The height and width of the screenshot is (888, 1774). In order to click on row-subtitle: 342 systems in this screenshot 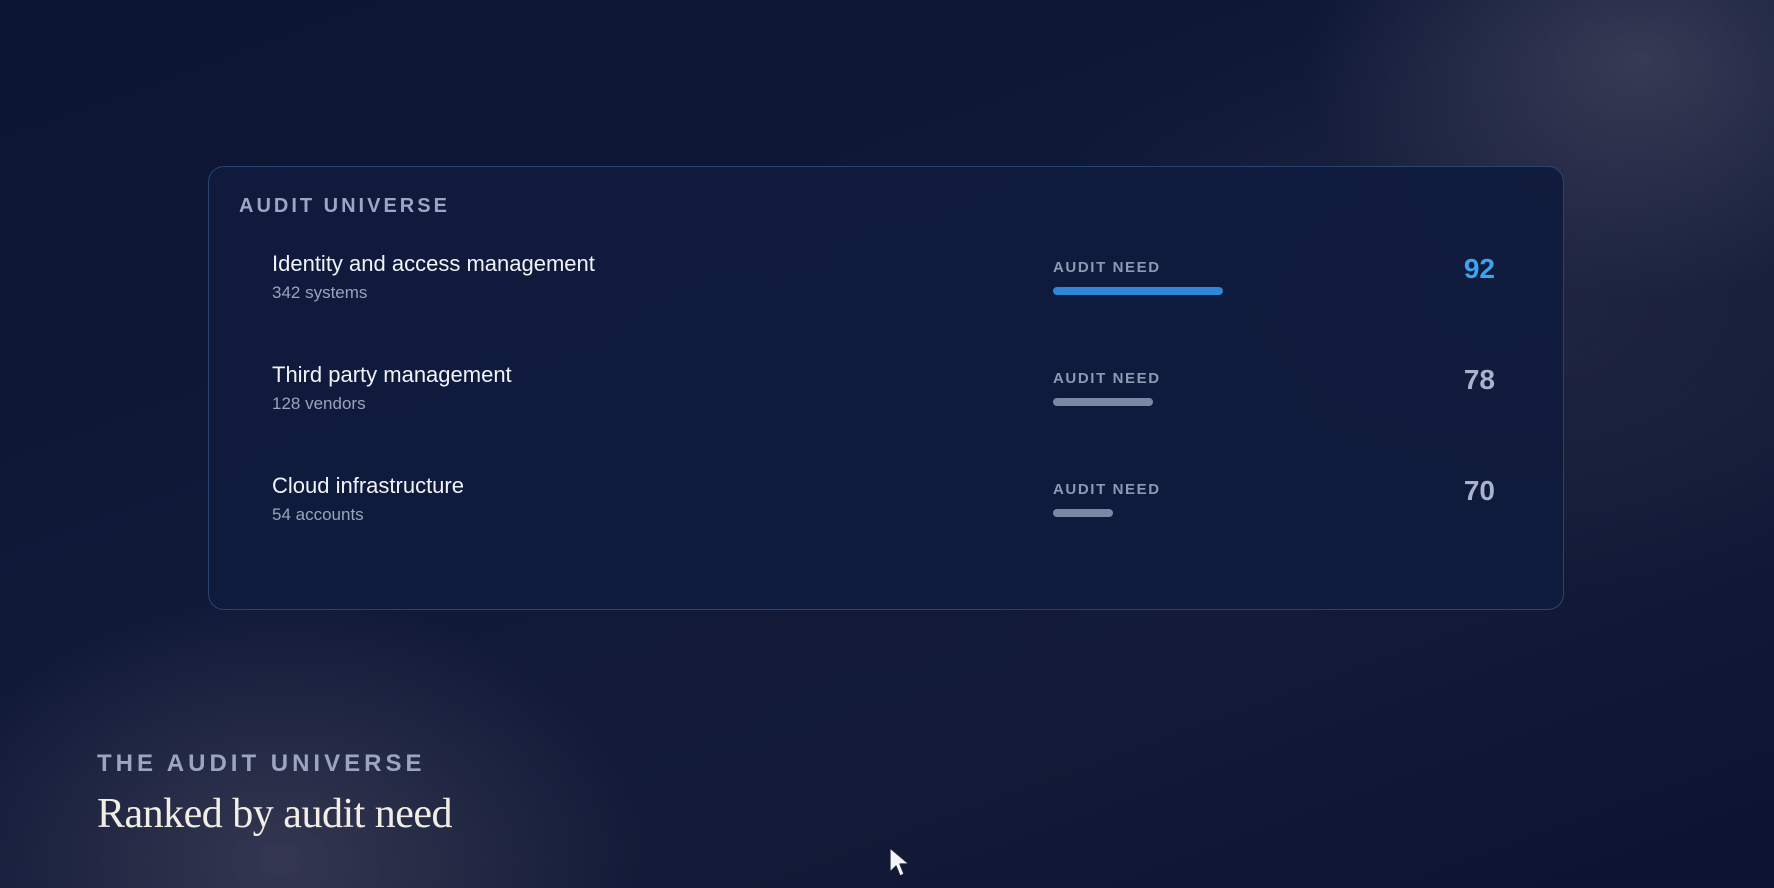, I will do `click(320, 292)`.